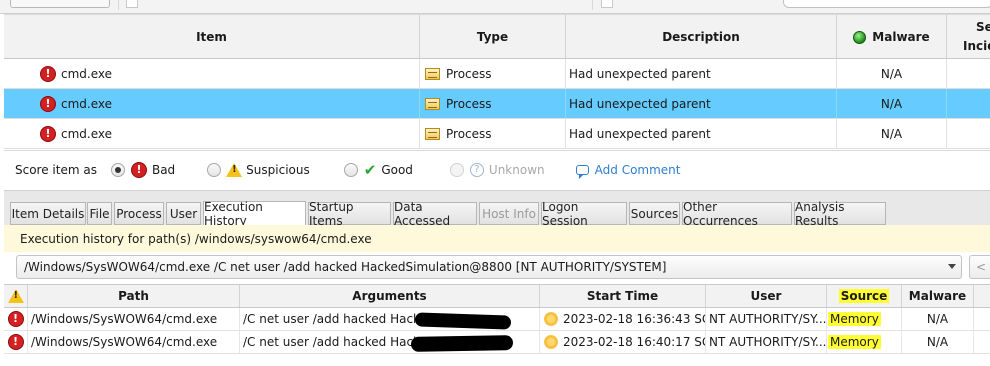 This screenshot has height=366, width=990. Describe the element at coordinates (886, 4) in the screenshot. I see `search-input` at that location.